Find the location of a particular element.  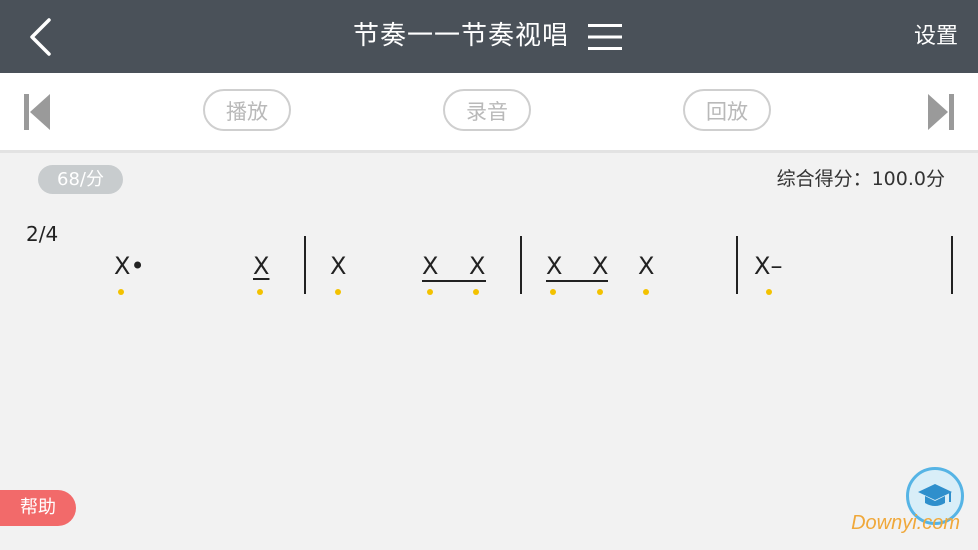

page-title-area: 节奏一一节奏视唱 is located at coordinates (489, 36).